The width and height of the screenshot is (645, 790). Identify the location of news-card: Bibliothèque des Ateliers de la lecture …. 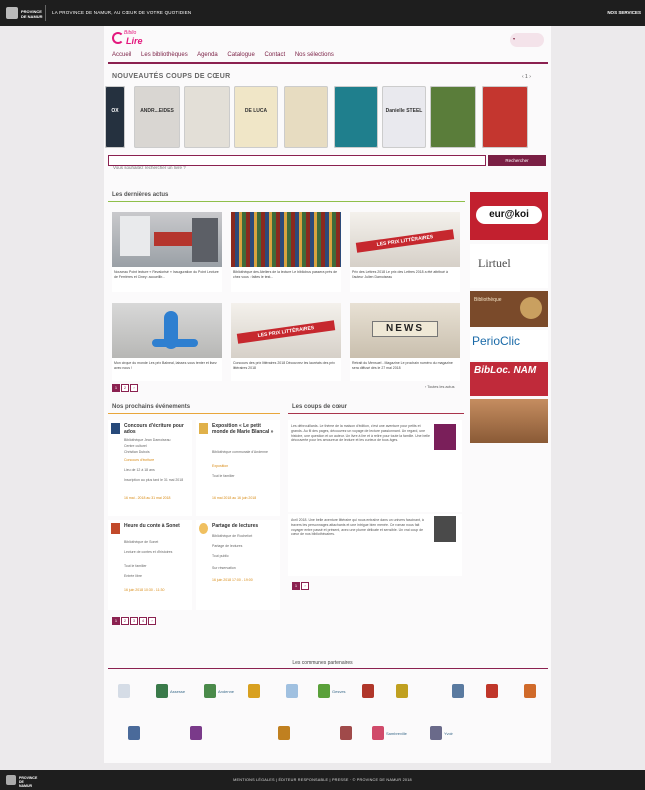
(286, 252).